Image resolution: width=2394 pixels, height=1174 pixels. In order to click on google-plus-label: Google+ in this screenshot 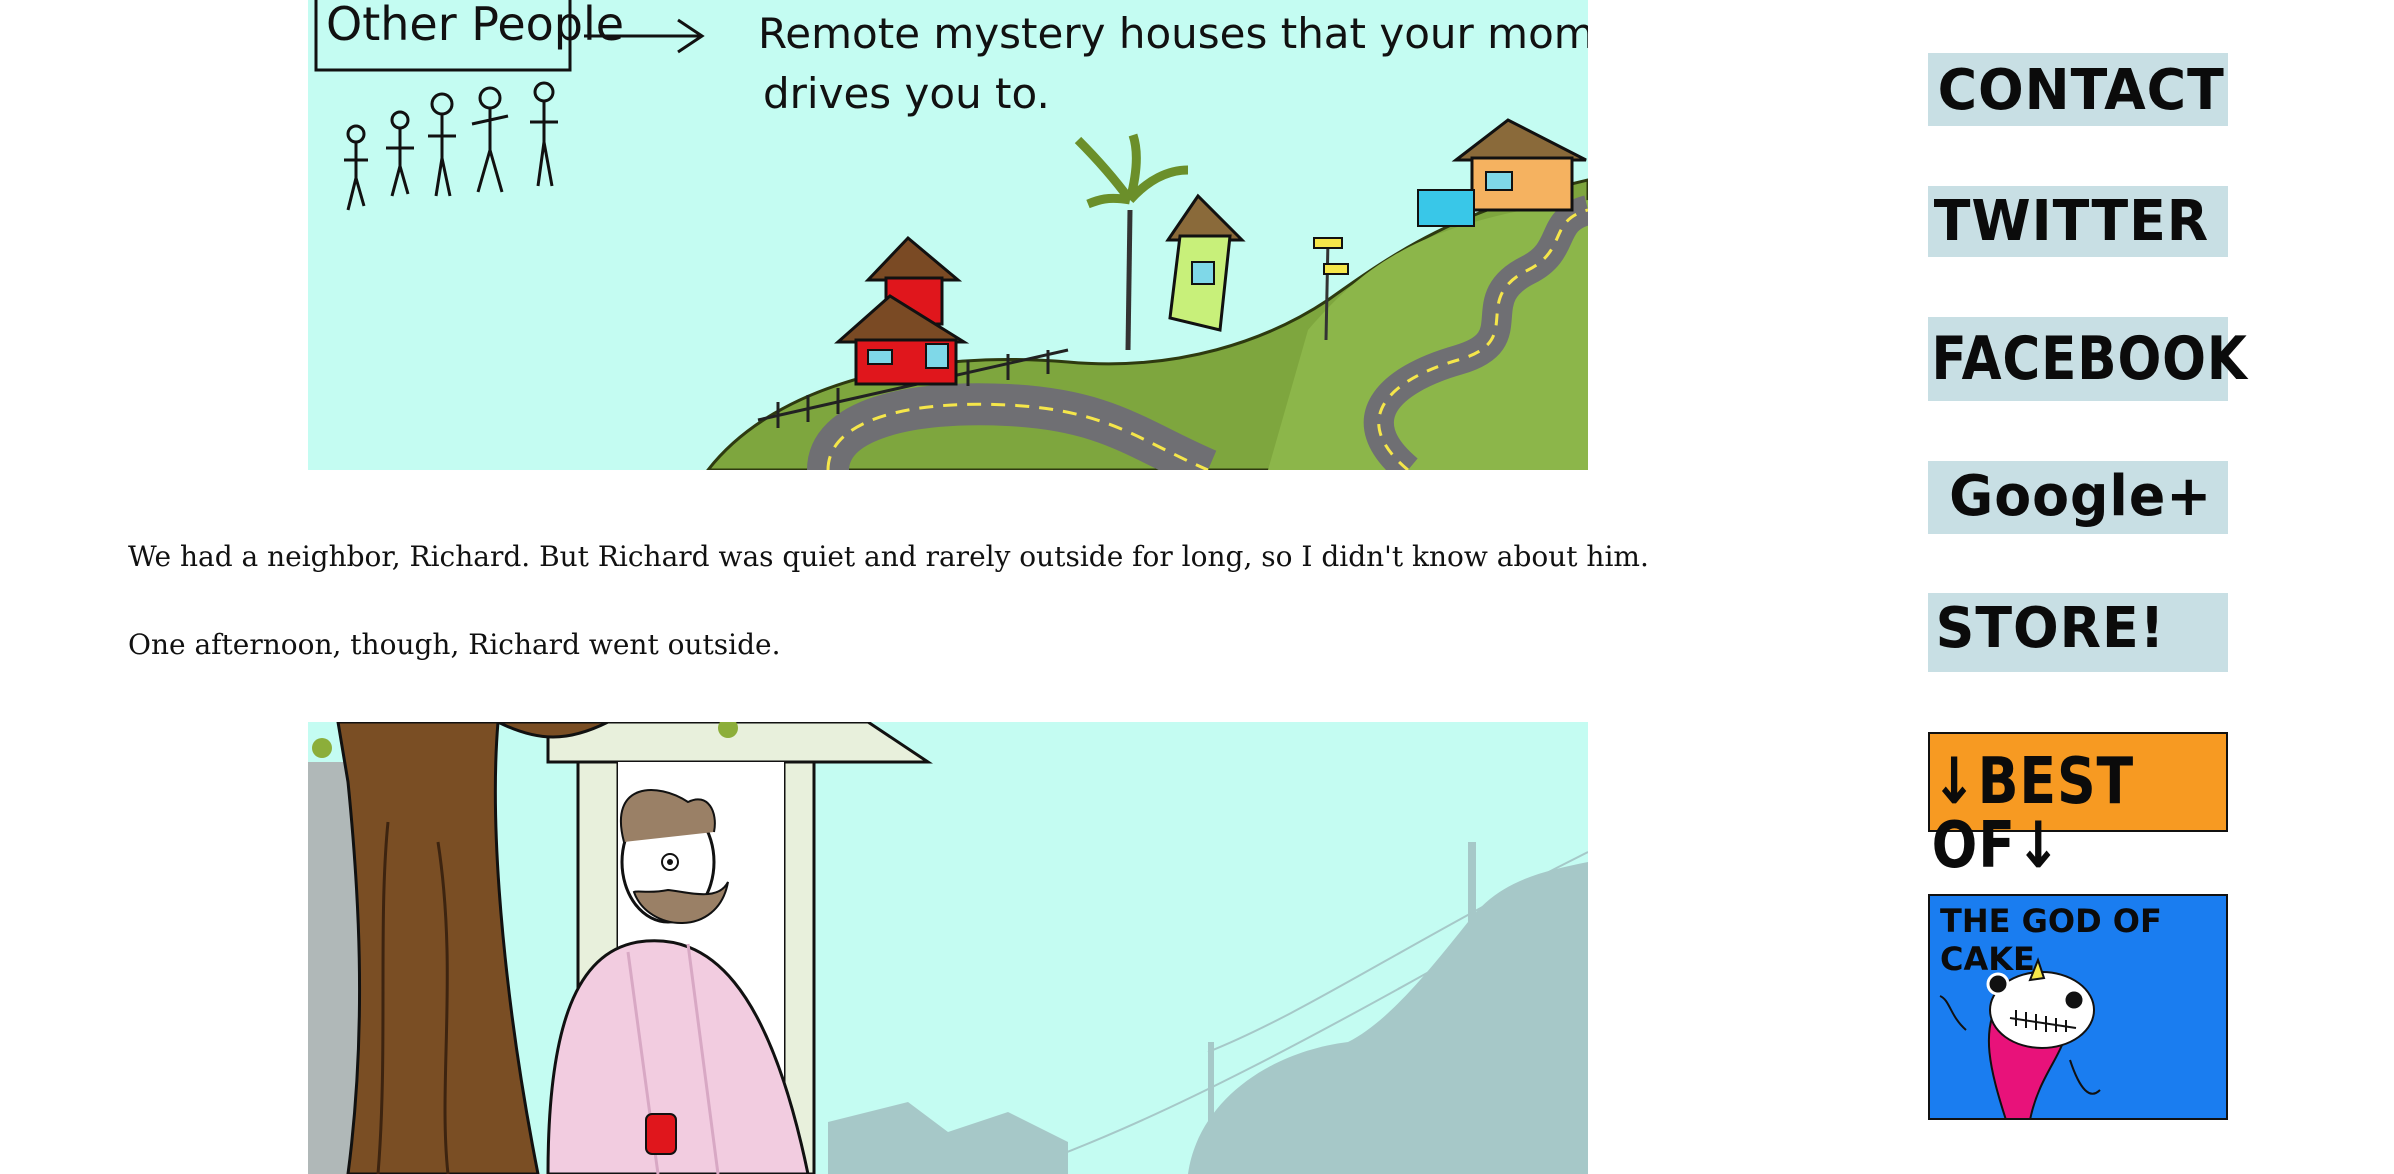, I will do `click(2081, 496)`.